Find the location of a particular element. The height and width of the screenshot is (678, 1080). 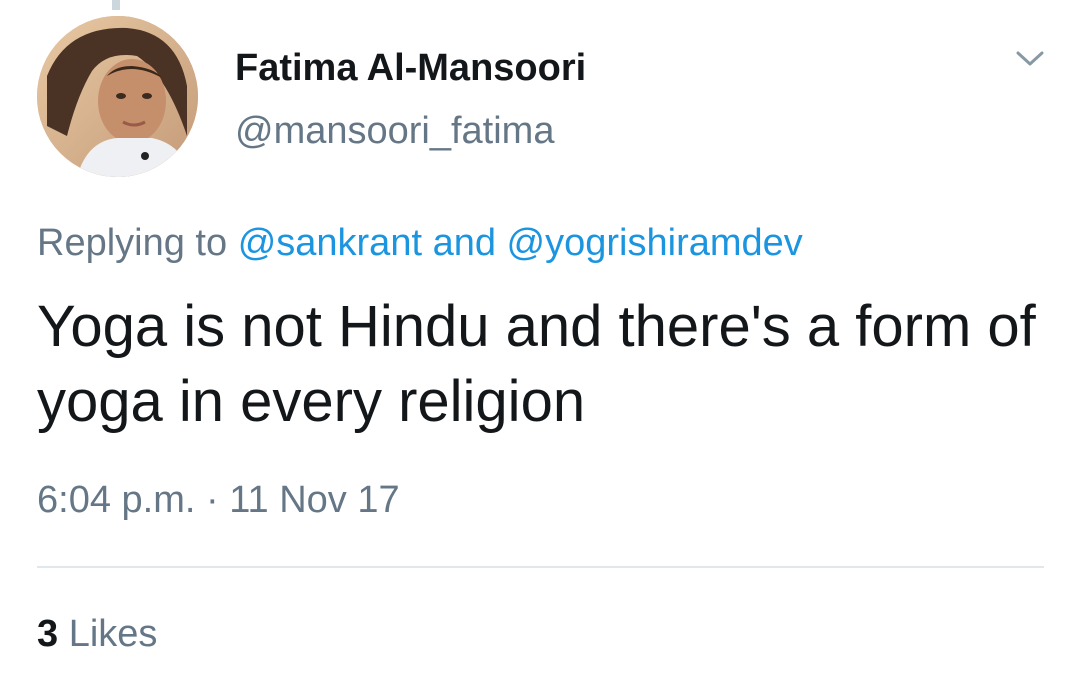

avatar is located at coordinates (117, 96).